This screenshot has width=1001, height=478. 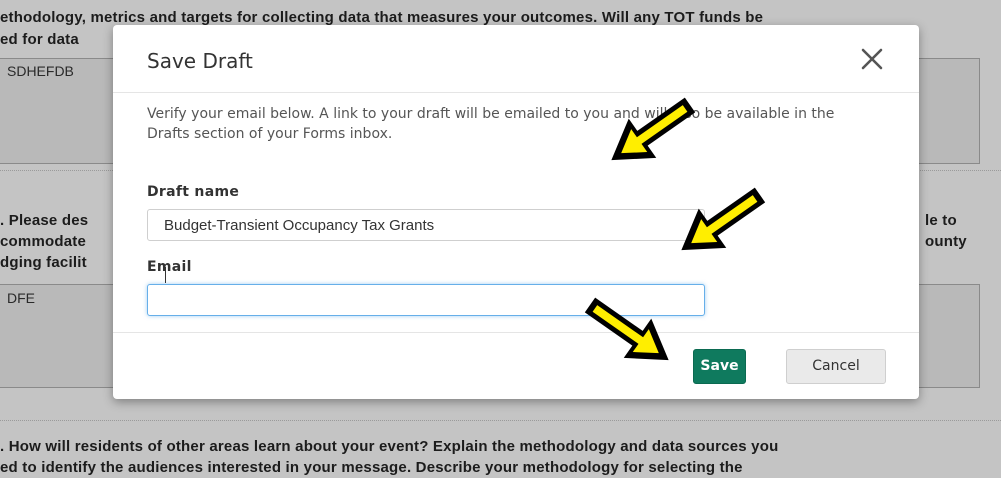 What do you see at coordinates (43, 241) in the screenshot?
I see `question-text: commodate` at bounding box center [43, 241].